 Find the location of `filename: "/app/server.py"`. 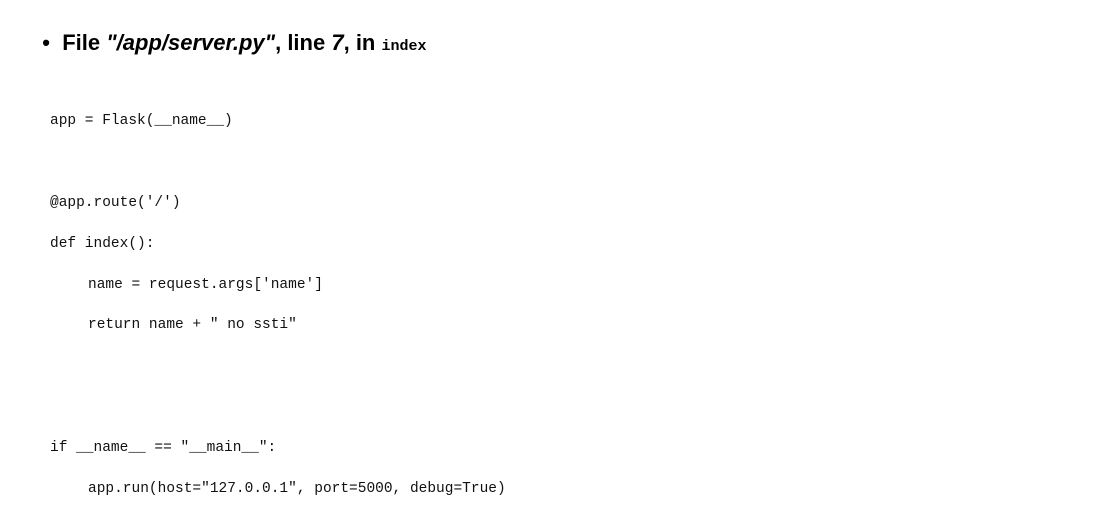

filename: "/app/server.py" is located at coordinates (191, 42).